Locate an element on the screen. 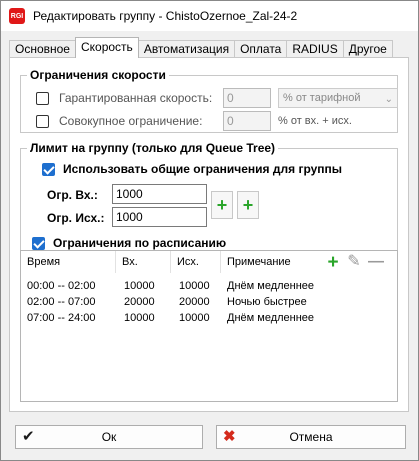 This screenshot has height=461, width=419. ok-button-label: Ок is located at coordinates (109, 437).